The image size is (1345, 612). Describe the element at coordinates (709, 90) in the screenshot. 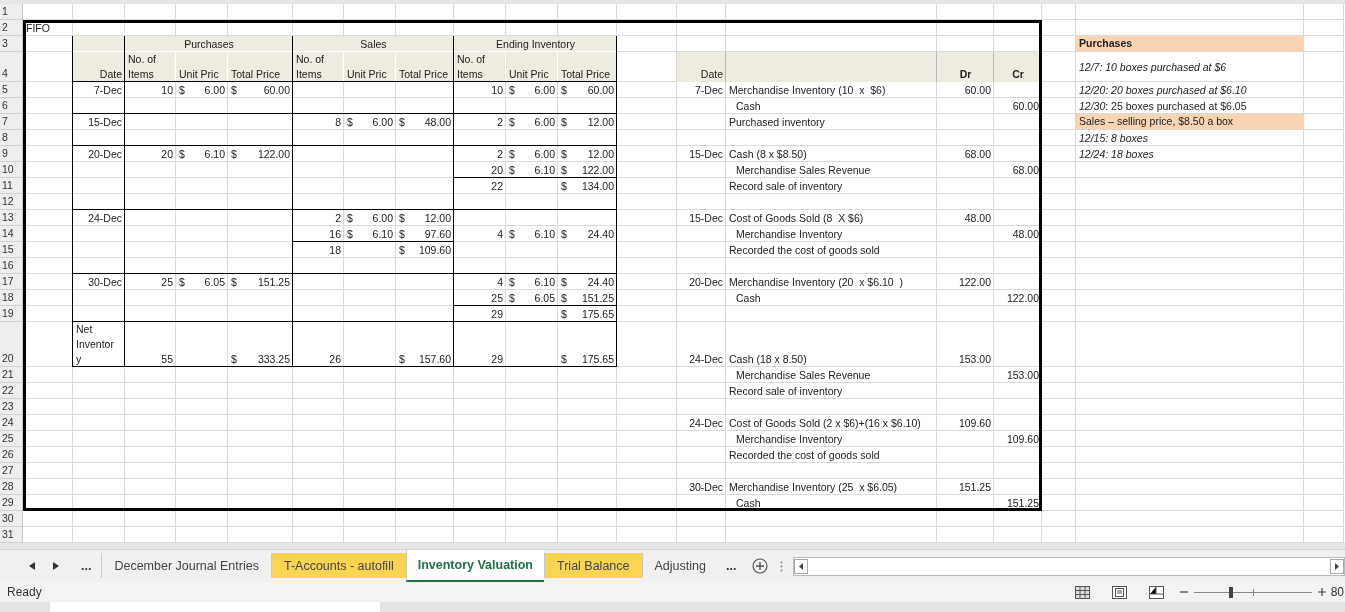

I see `date-cell-text: 7-Dec` at that location.